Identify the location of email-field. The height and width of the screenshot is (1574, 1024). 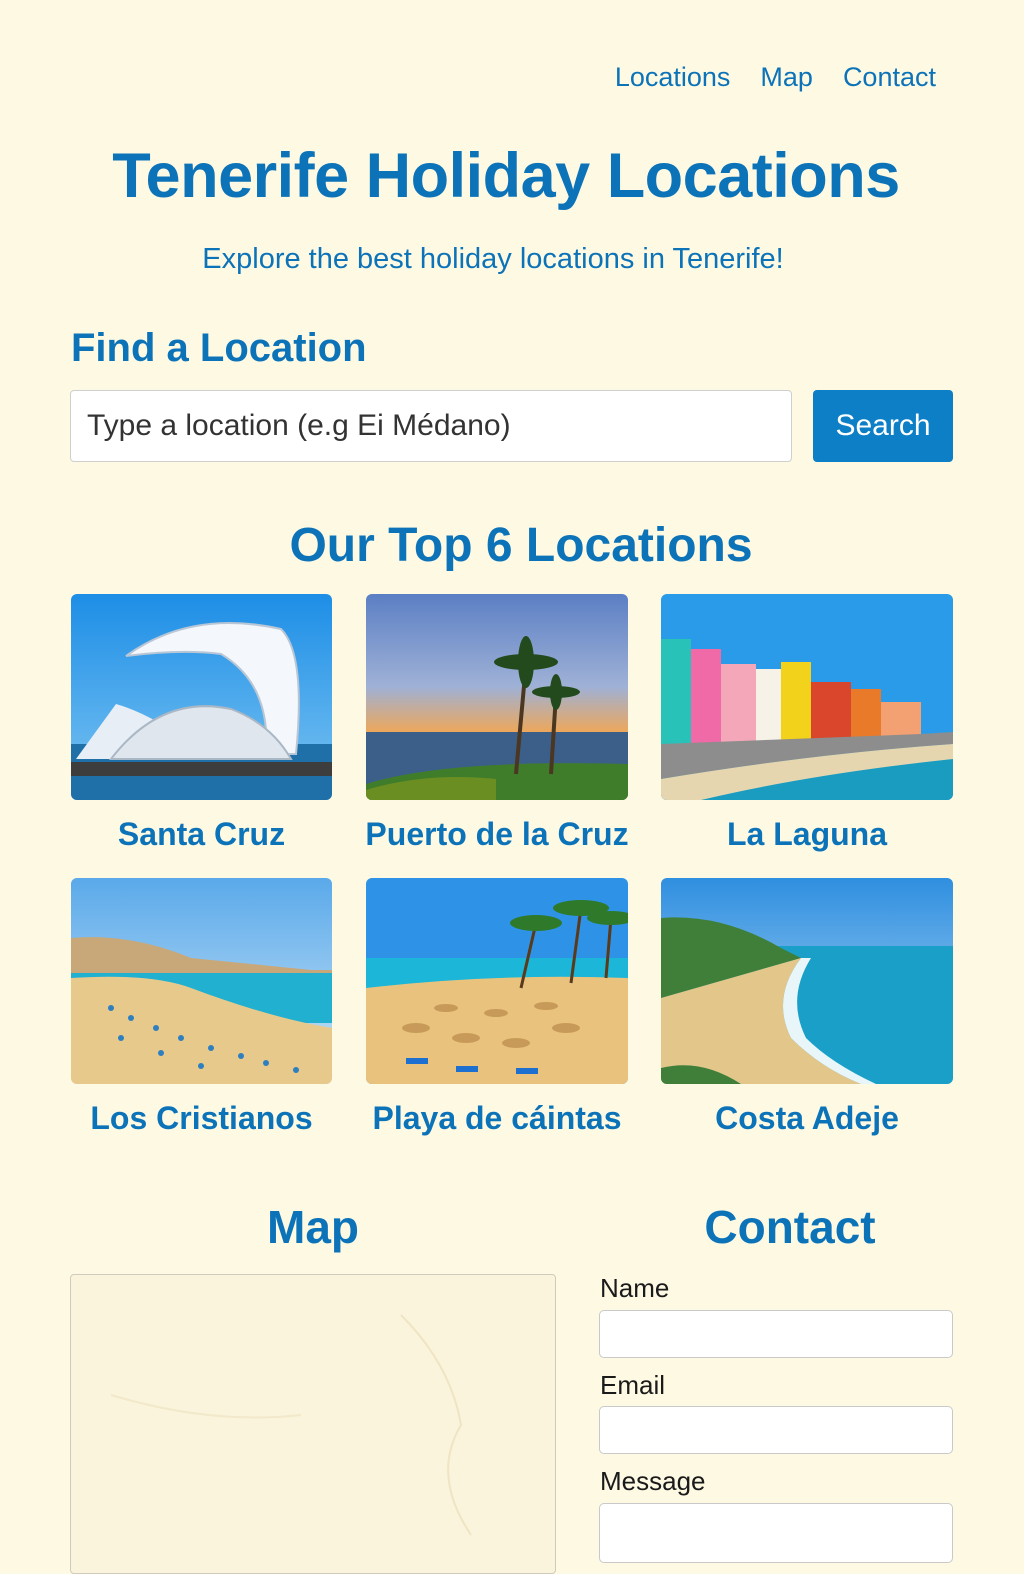
(776, 1430).